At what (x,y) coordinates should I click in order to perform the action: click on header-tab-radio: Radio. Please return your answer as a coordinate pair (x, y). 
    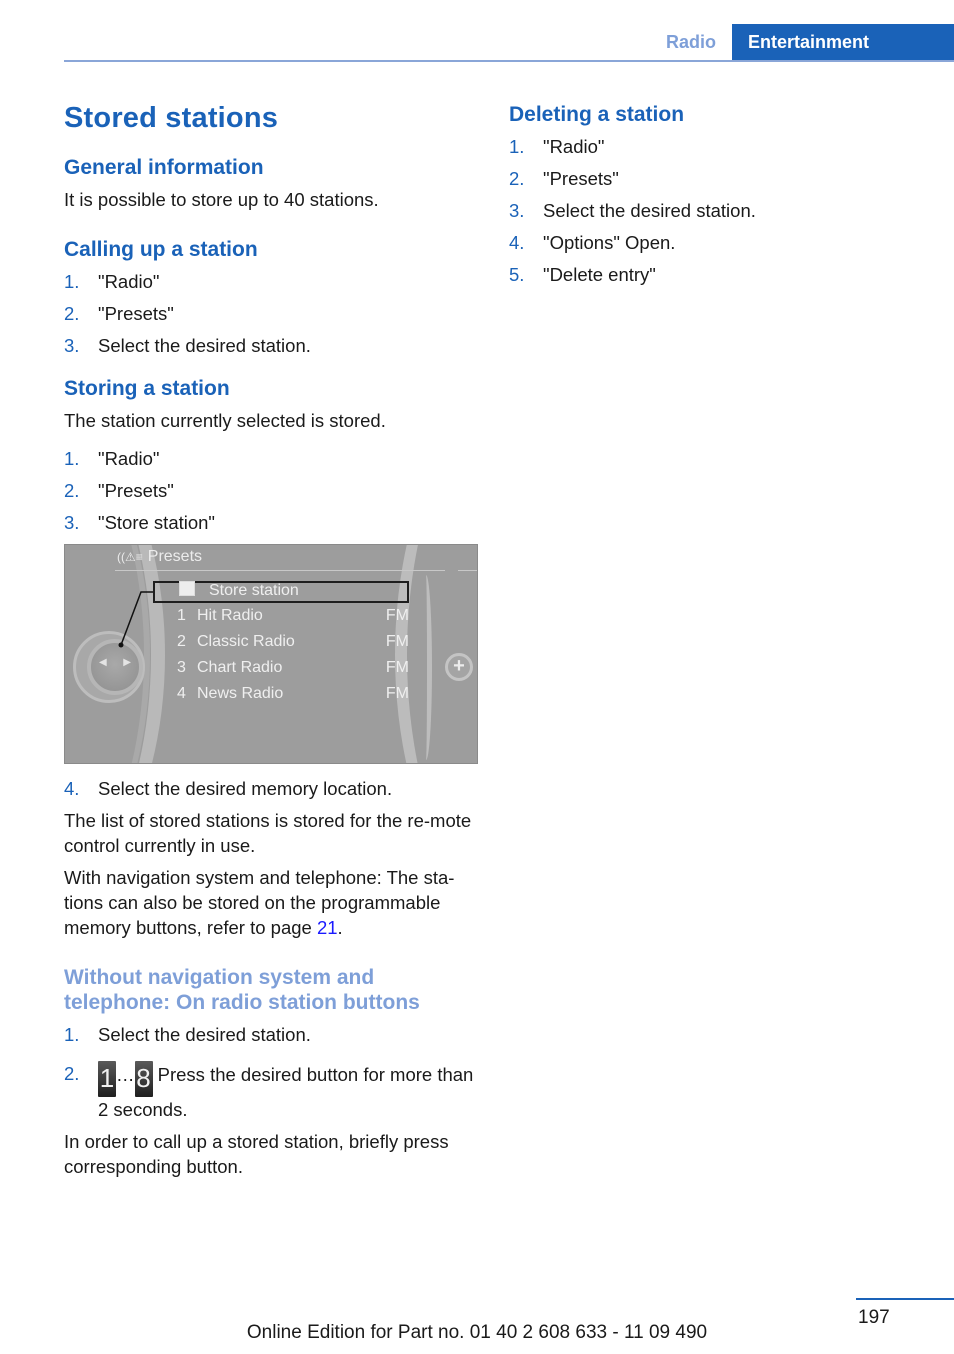
    Looking at the image, I should click on (686, 42).